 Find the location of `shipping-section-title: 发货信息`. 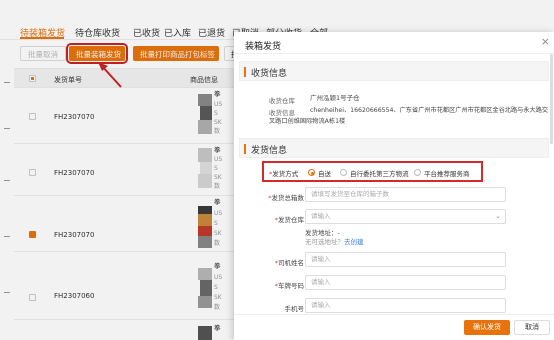

shipping-section-title: 发货信息 is located at coordinates (269, 151).